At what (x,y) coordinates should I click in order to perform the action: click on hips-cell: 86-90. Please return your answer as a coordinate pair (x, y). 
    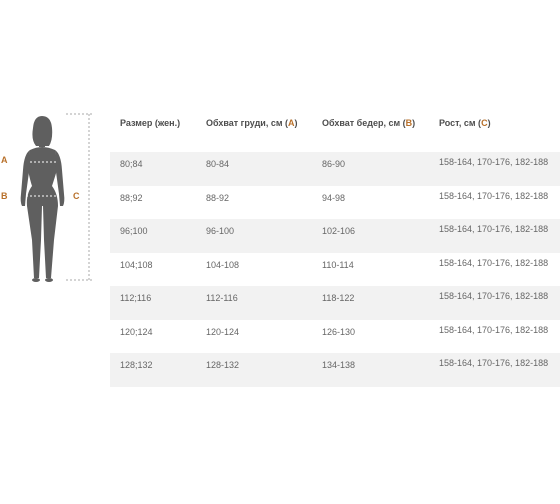
    Looking at the image, I should click on (334, 164).